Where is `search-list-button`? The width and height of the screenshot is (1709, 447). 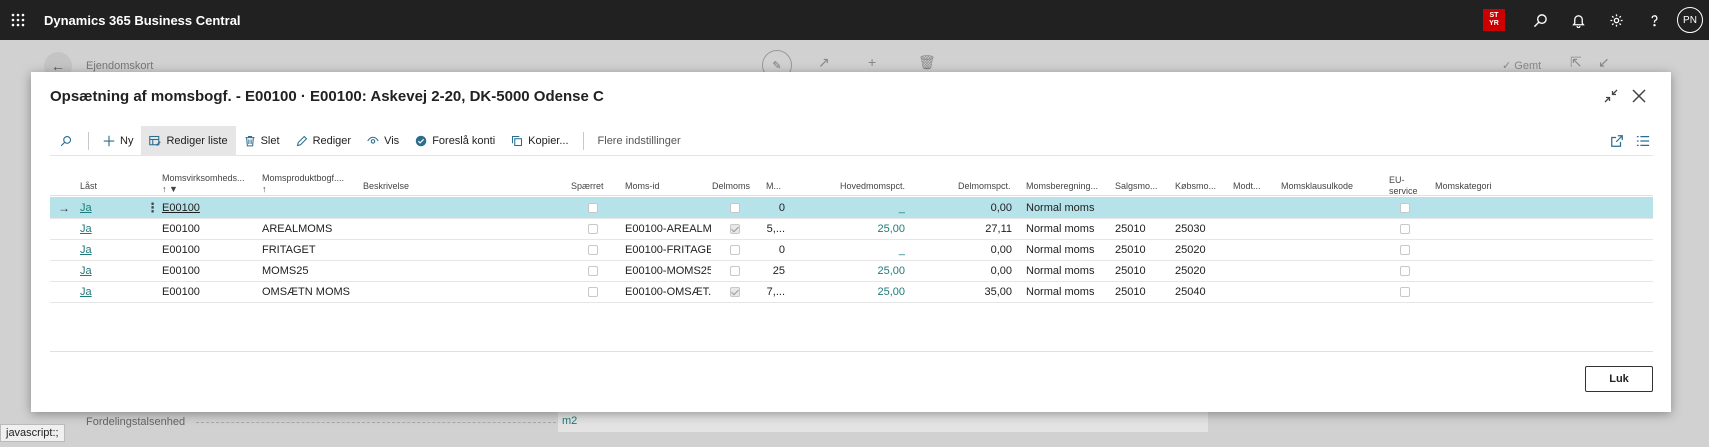 search-list-button is located at coordinates (66, 141).